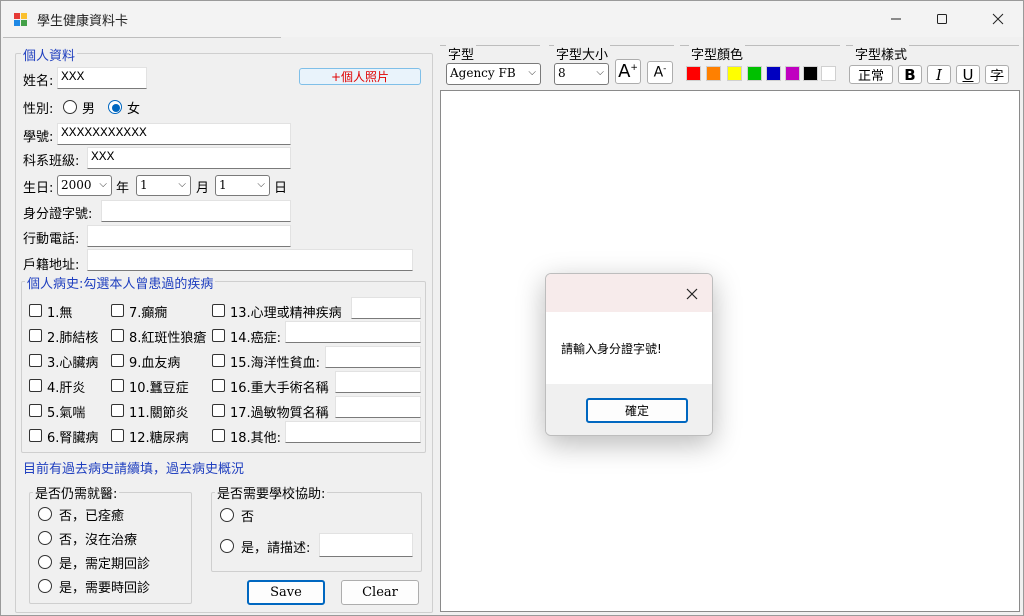  Describe the element at coordinates (38, 109) in the screenshot. I see `gender-label: 性別:` at that location.